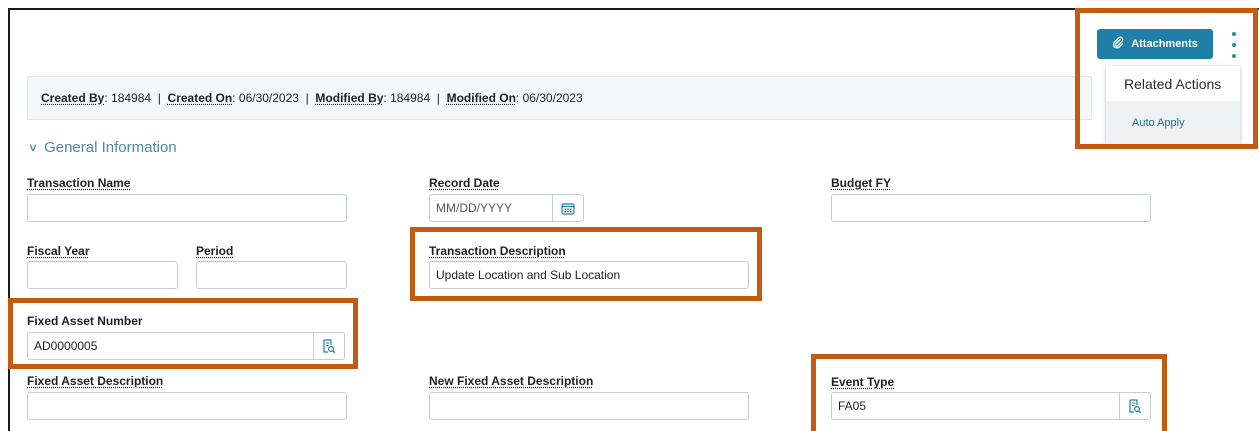 This screenshot has width=1259, height=431. Describe the element at coordinates (567, 208) in the screenshot. I see `calendar-icon` at that location.